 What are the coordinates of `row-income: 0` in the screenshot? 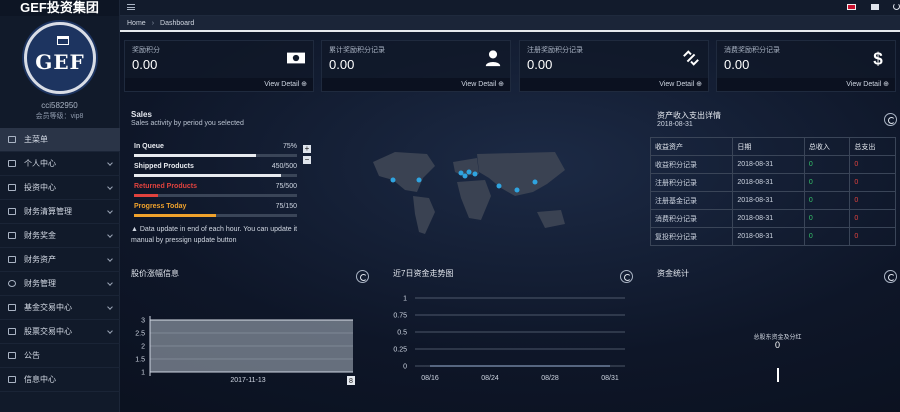 It's located at (827, 200).